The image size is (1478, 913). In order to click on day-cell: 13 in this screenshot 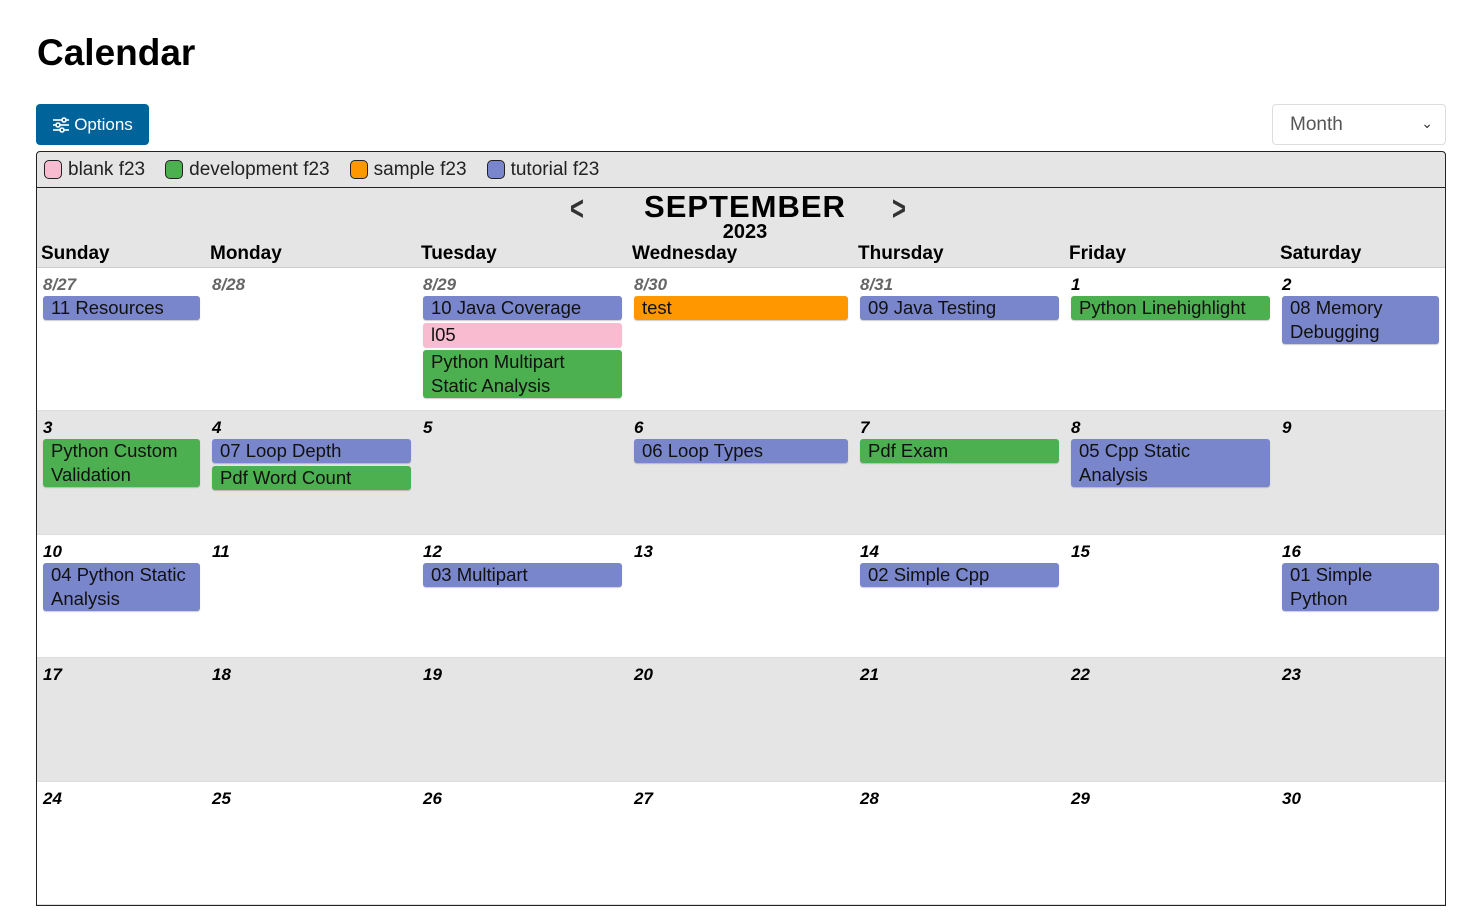, I will do `click(741, 596)`.